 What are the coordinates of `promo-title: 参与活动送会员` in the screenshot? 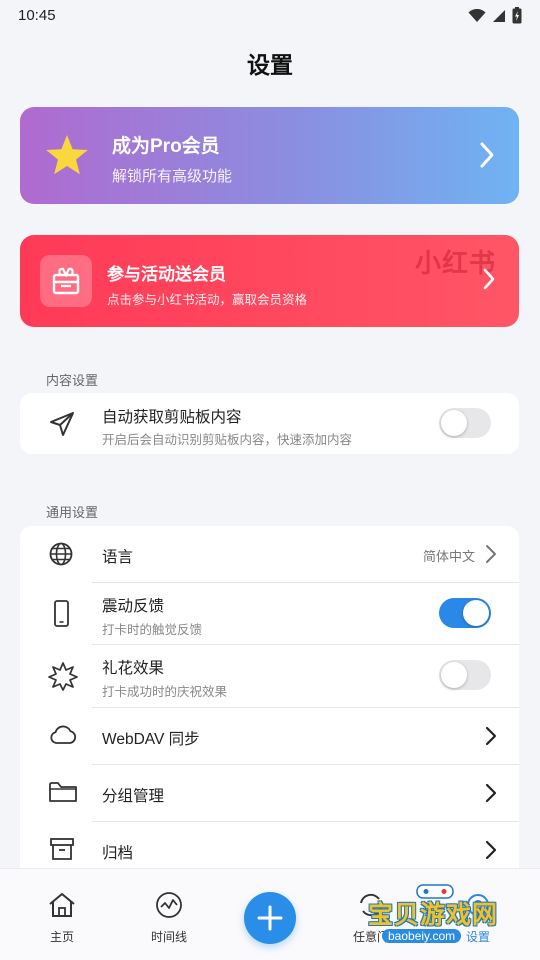 It's located at (166, 274).